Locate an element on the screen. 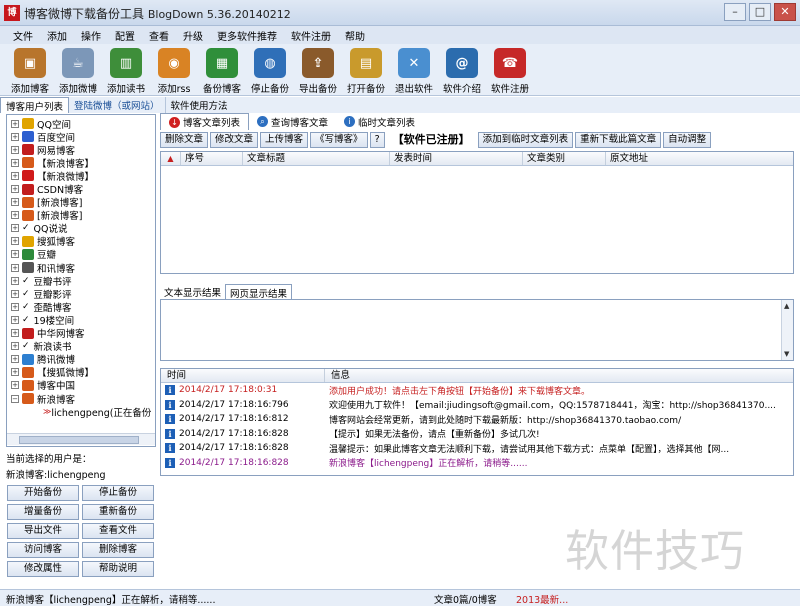  column-header-url: 原文地址 is located at coordinates (699, 158).